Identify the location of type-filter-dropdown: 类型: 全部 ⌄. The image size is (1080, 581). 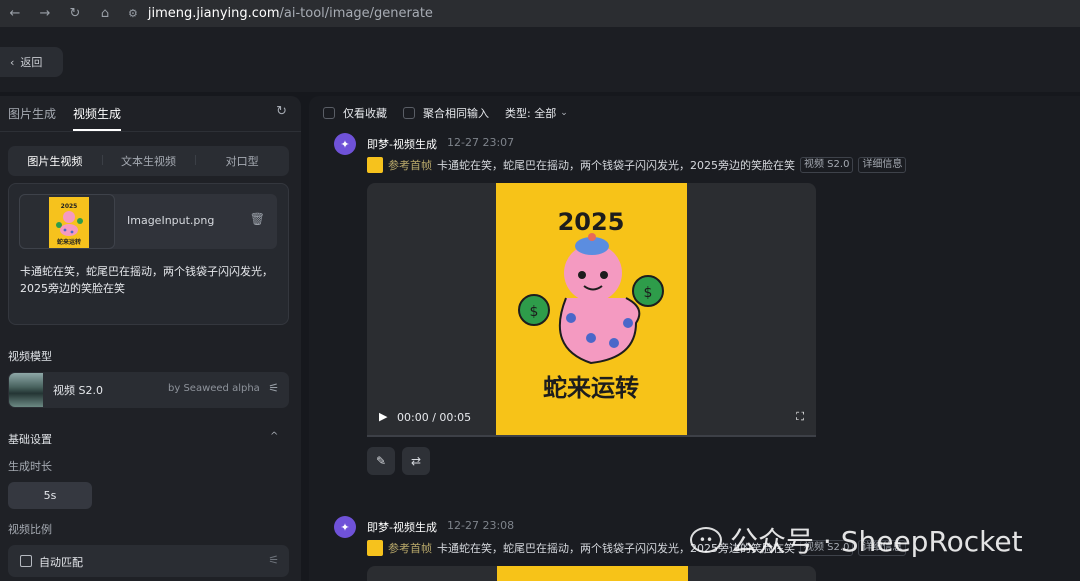
(536, 113).